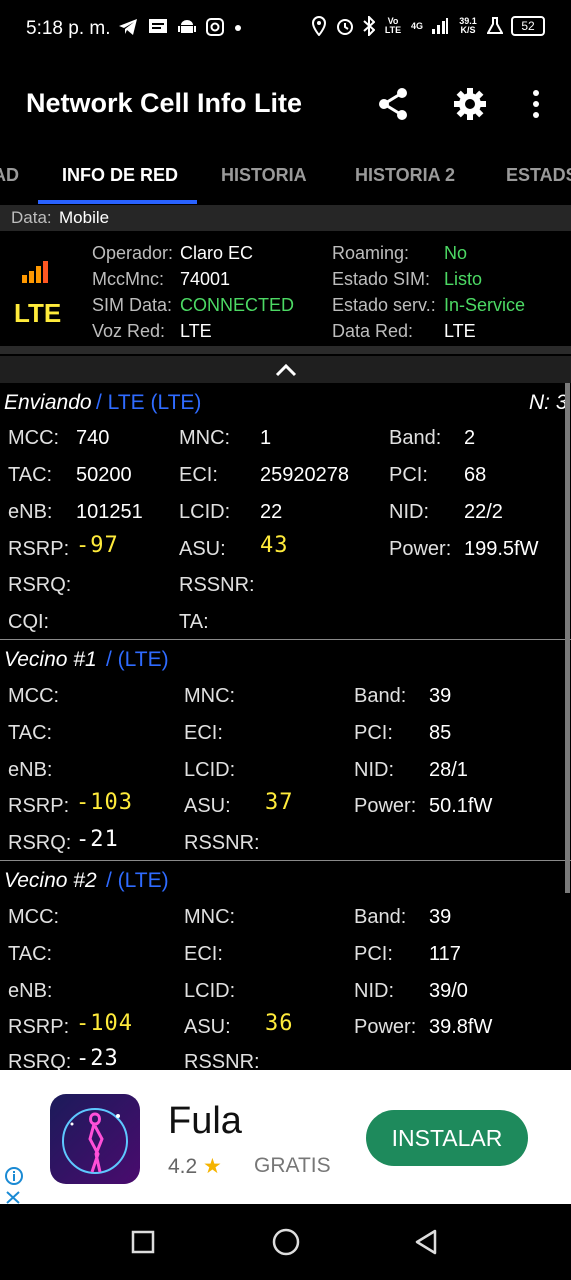 The width and height of the screenshot is (571, 1280). Describe the element at coordinates (460, 331) in the screenshot. I see `data-network-value: LTE` at that location.